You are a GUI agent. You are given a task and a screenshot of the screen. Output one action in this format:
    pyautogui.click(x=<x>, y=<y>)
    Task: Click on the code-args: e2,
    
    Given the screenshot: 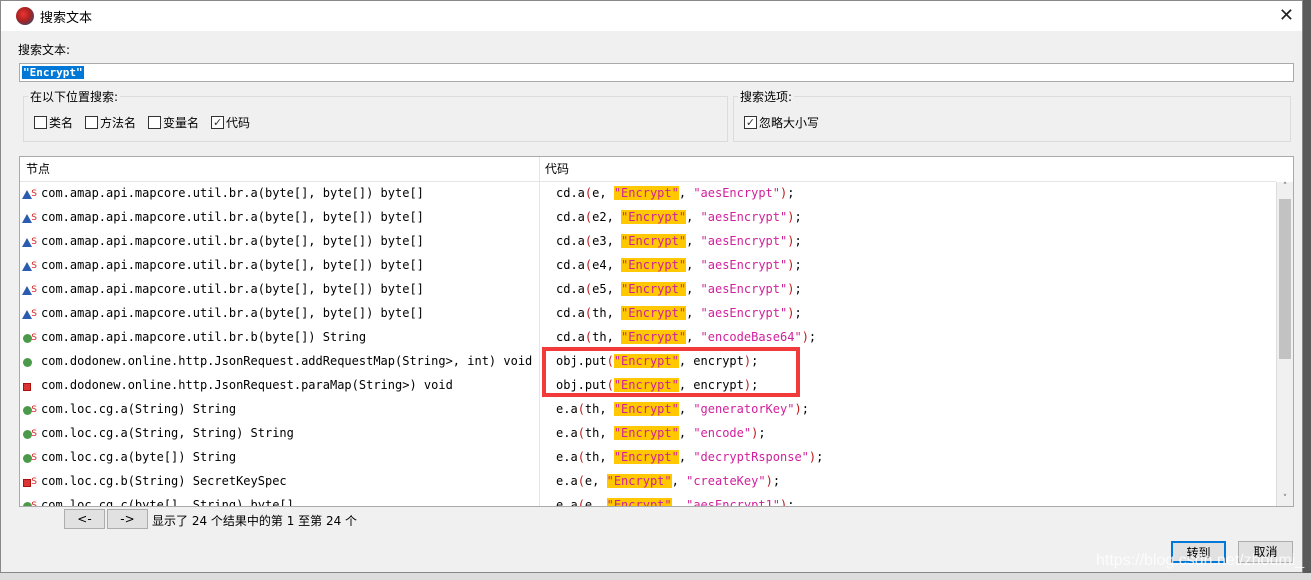 What is the action you would take?
    pyautogui.click(x=607, y=217)
    